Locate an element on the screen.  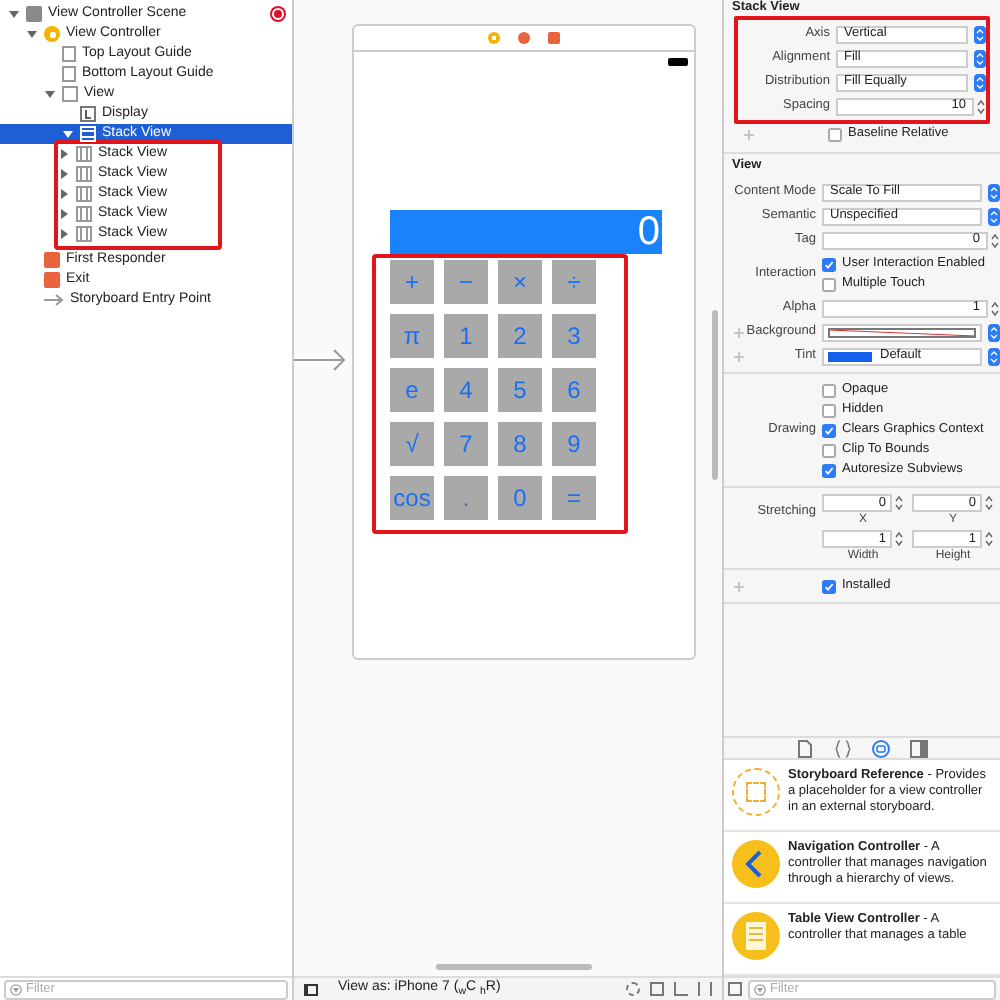
navigation-controller-icon is located at coordinates (756, 864).